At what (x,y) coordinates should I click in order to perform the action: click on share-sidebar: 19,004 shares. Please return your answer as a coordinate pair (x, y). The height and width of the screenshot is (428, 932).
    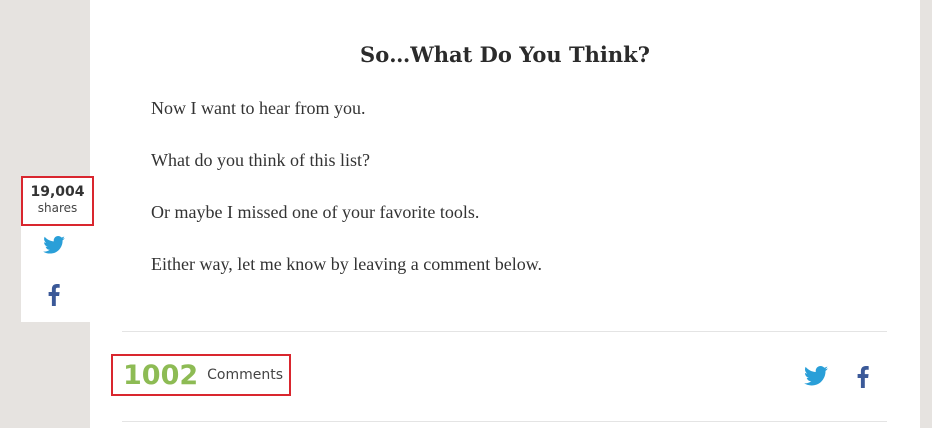
    Looking at the image, I should click on (57, 249).